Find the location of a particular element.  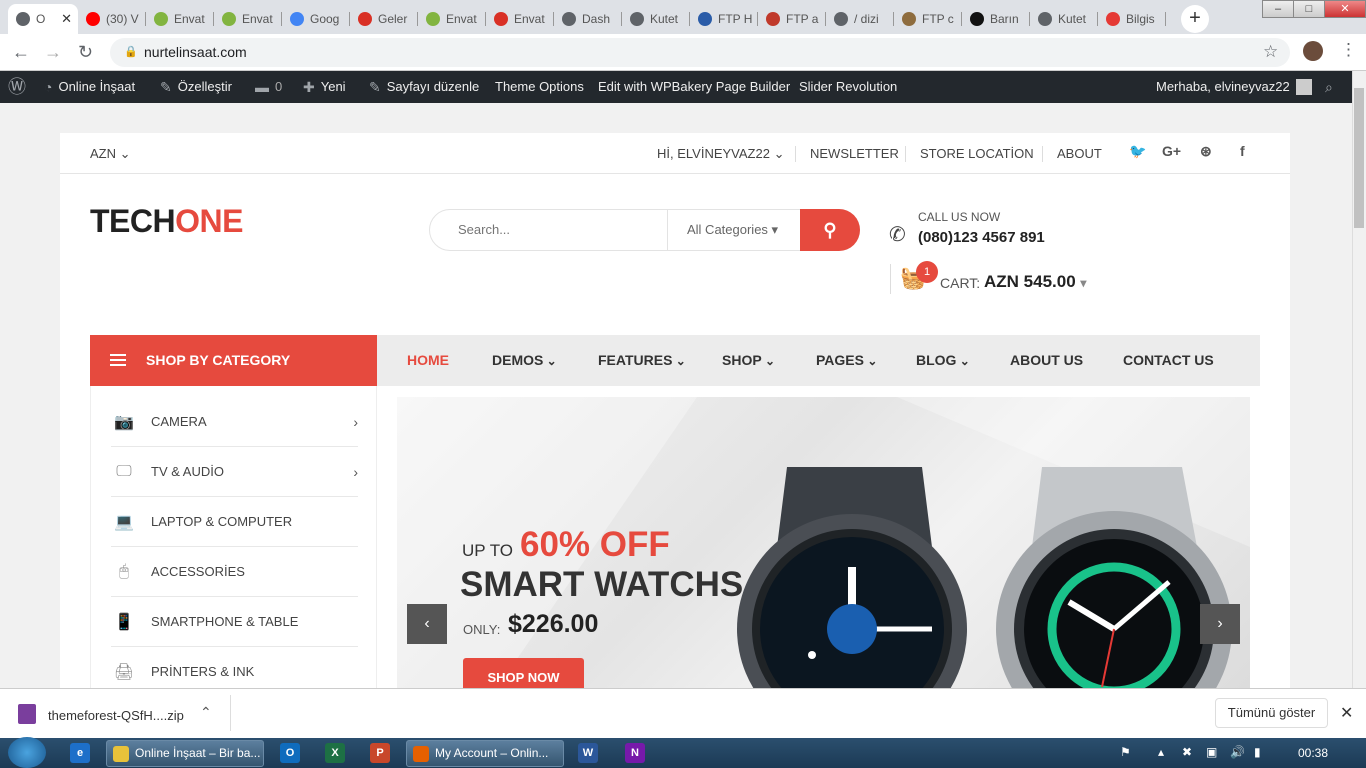

nav-item-shop: SHOP ⌄ is located at coordinates (748, 360).